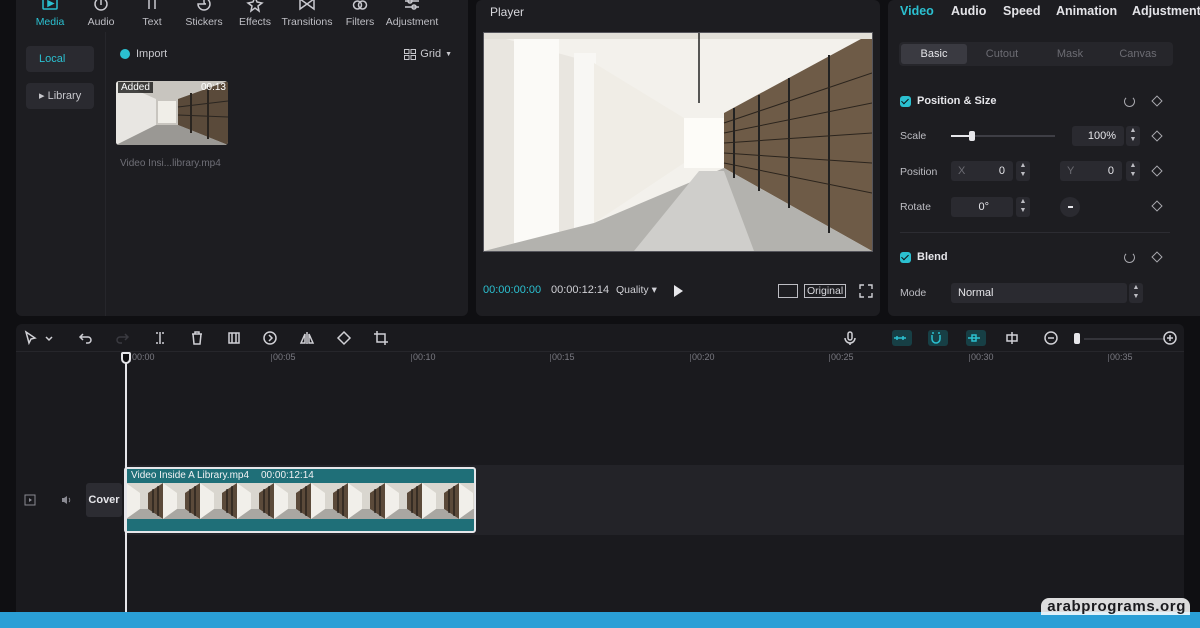 The height and width of the screenshot is (628, 1200). Describe the element at coordinates (1133, 136) in the screenshot. I see `scale-stepper: ▲ ▼` at that location.